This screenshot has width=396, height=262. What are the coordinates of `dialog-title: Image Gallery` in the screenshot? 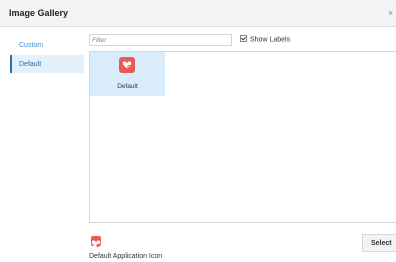 It's located at (39, 13).